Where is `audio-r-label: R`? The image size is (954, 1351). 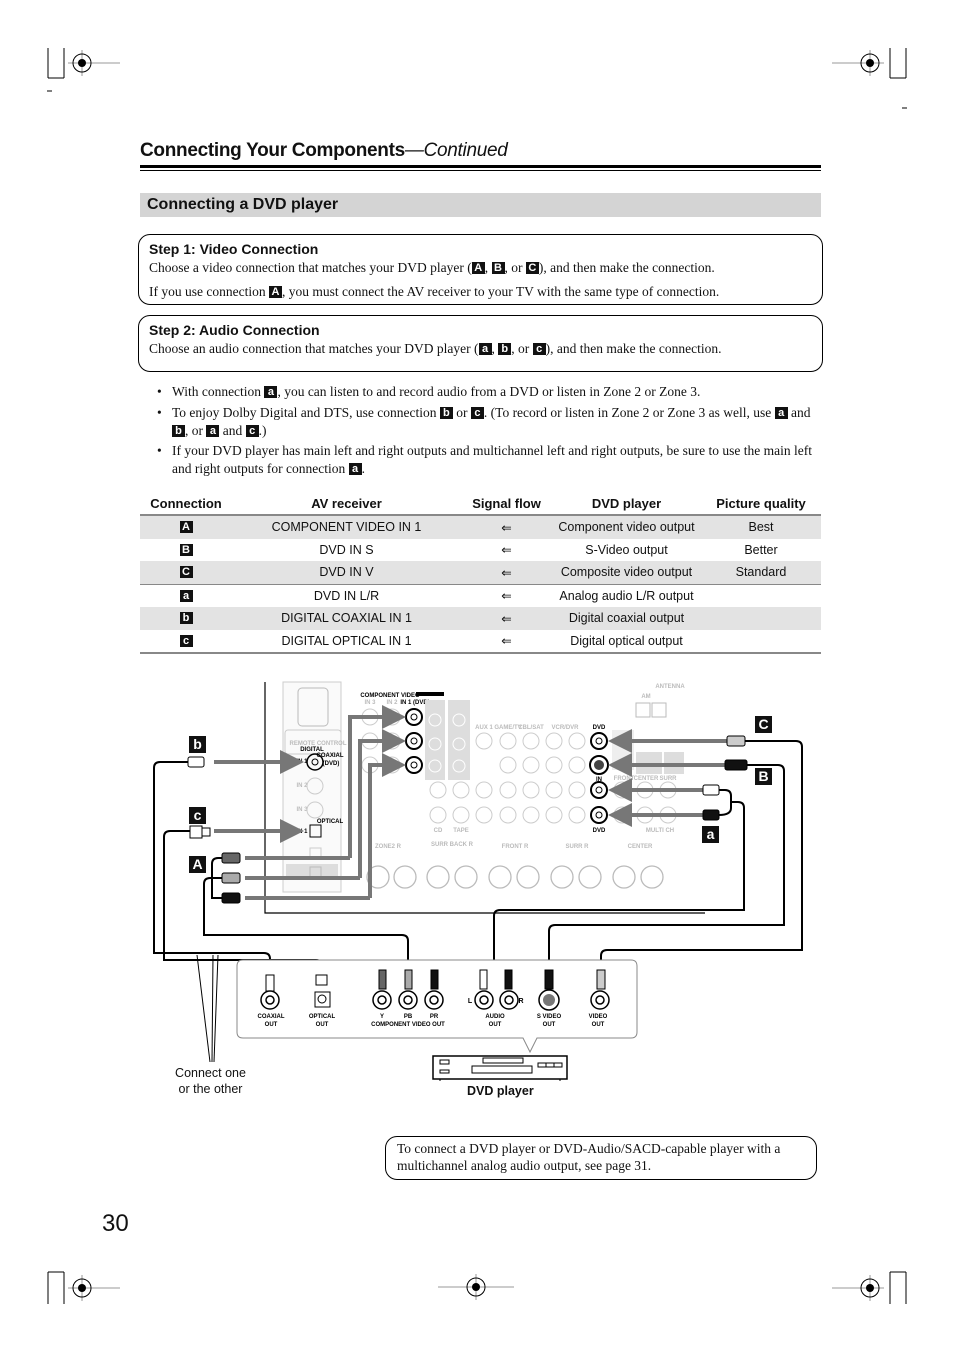 audio-r-label: R is located at coordinates (520, 1001).